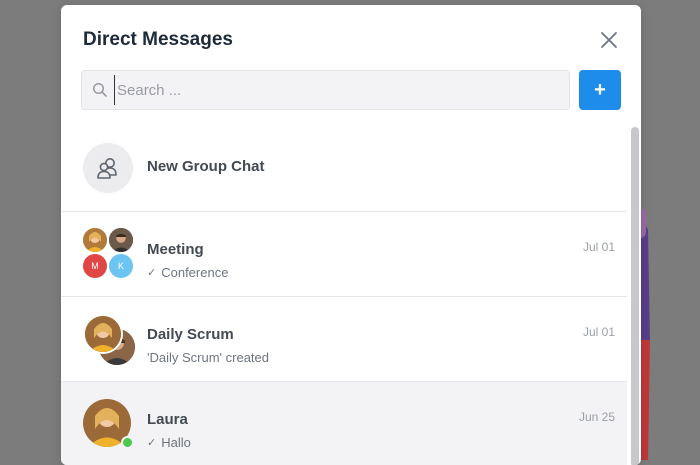 The width and height of the screenshot is (700, 465). What do you see at coordinates (175, 249) in the screenshot?
I see `conversation-name: Meeting` at bounding box center [175, 249].